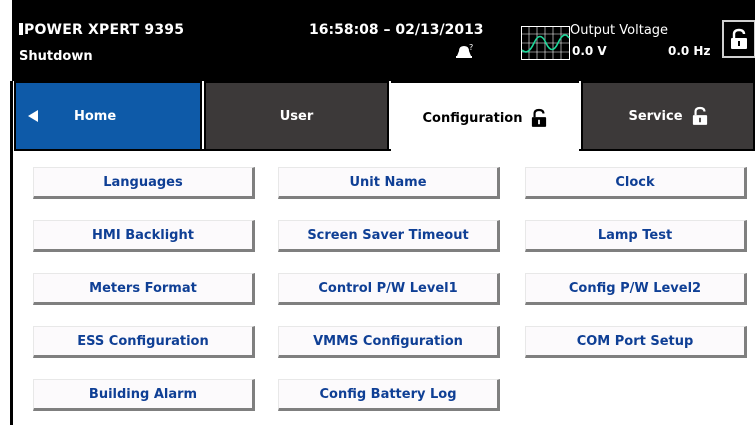  Describe the element at coordinates (11, 253) in the screenshot. I see `left-border` at that location.